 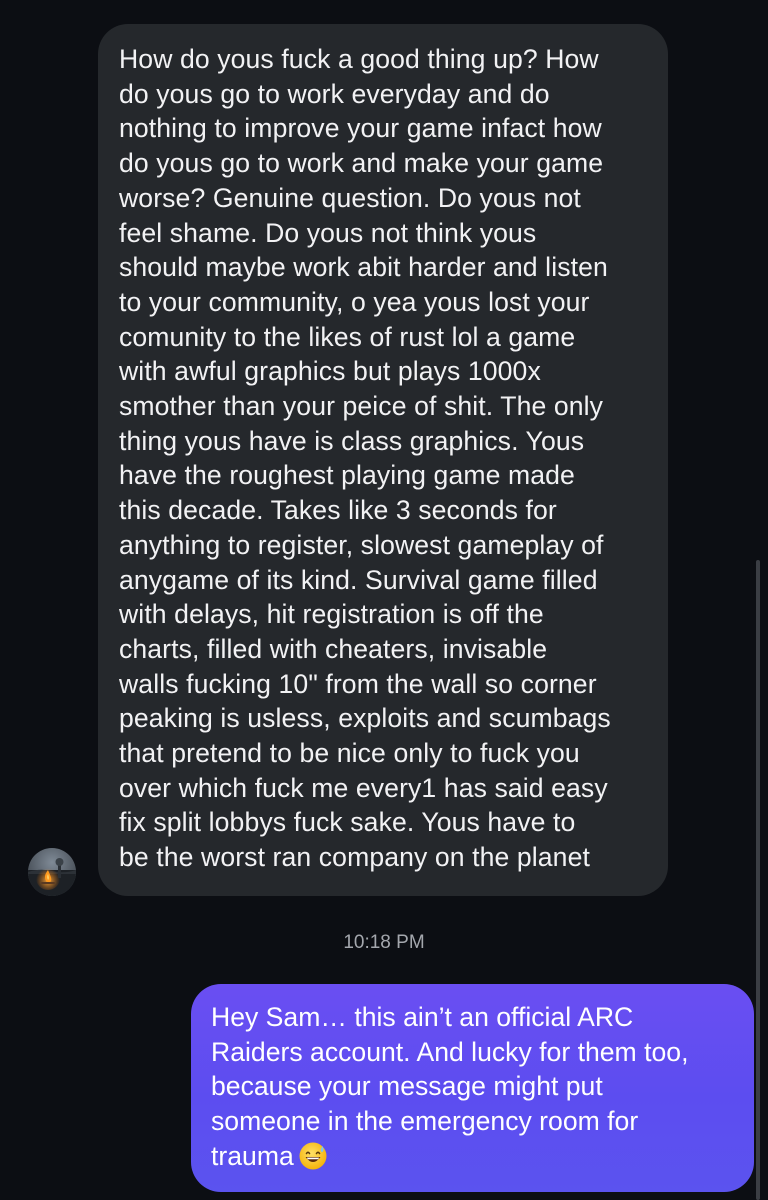 What do you see at coordinates (384, 942) in the screenshot?
I see `message-timestamp: 10:18 PM` at bounding box center [384, 942].